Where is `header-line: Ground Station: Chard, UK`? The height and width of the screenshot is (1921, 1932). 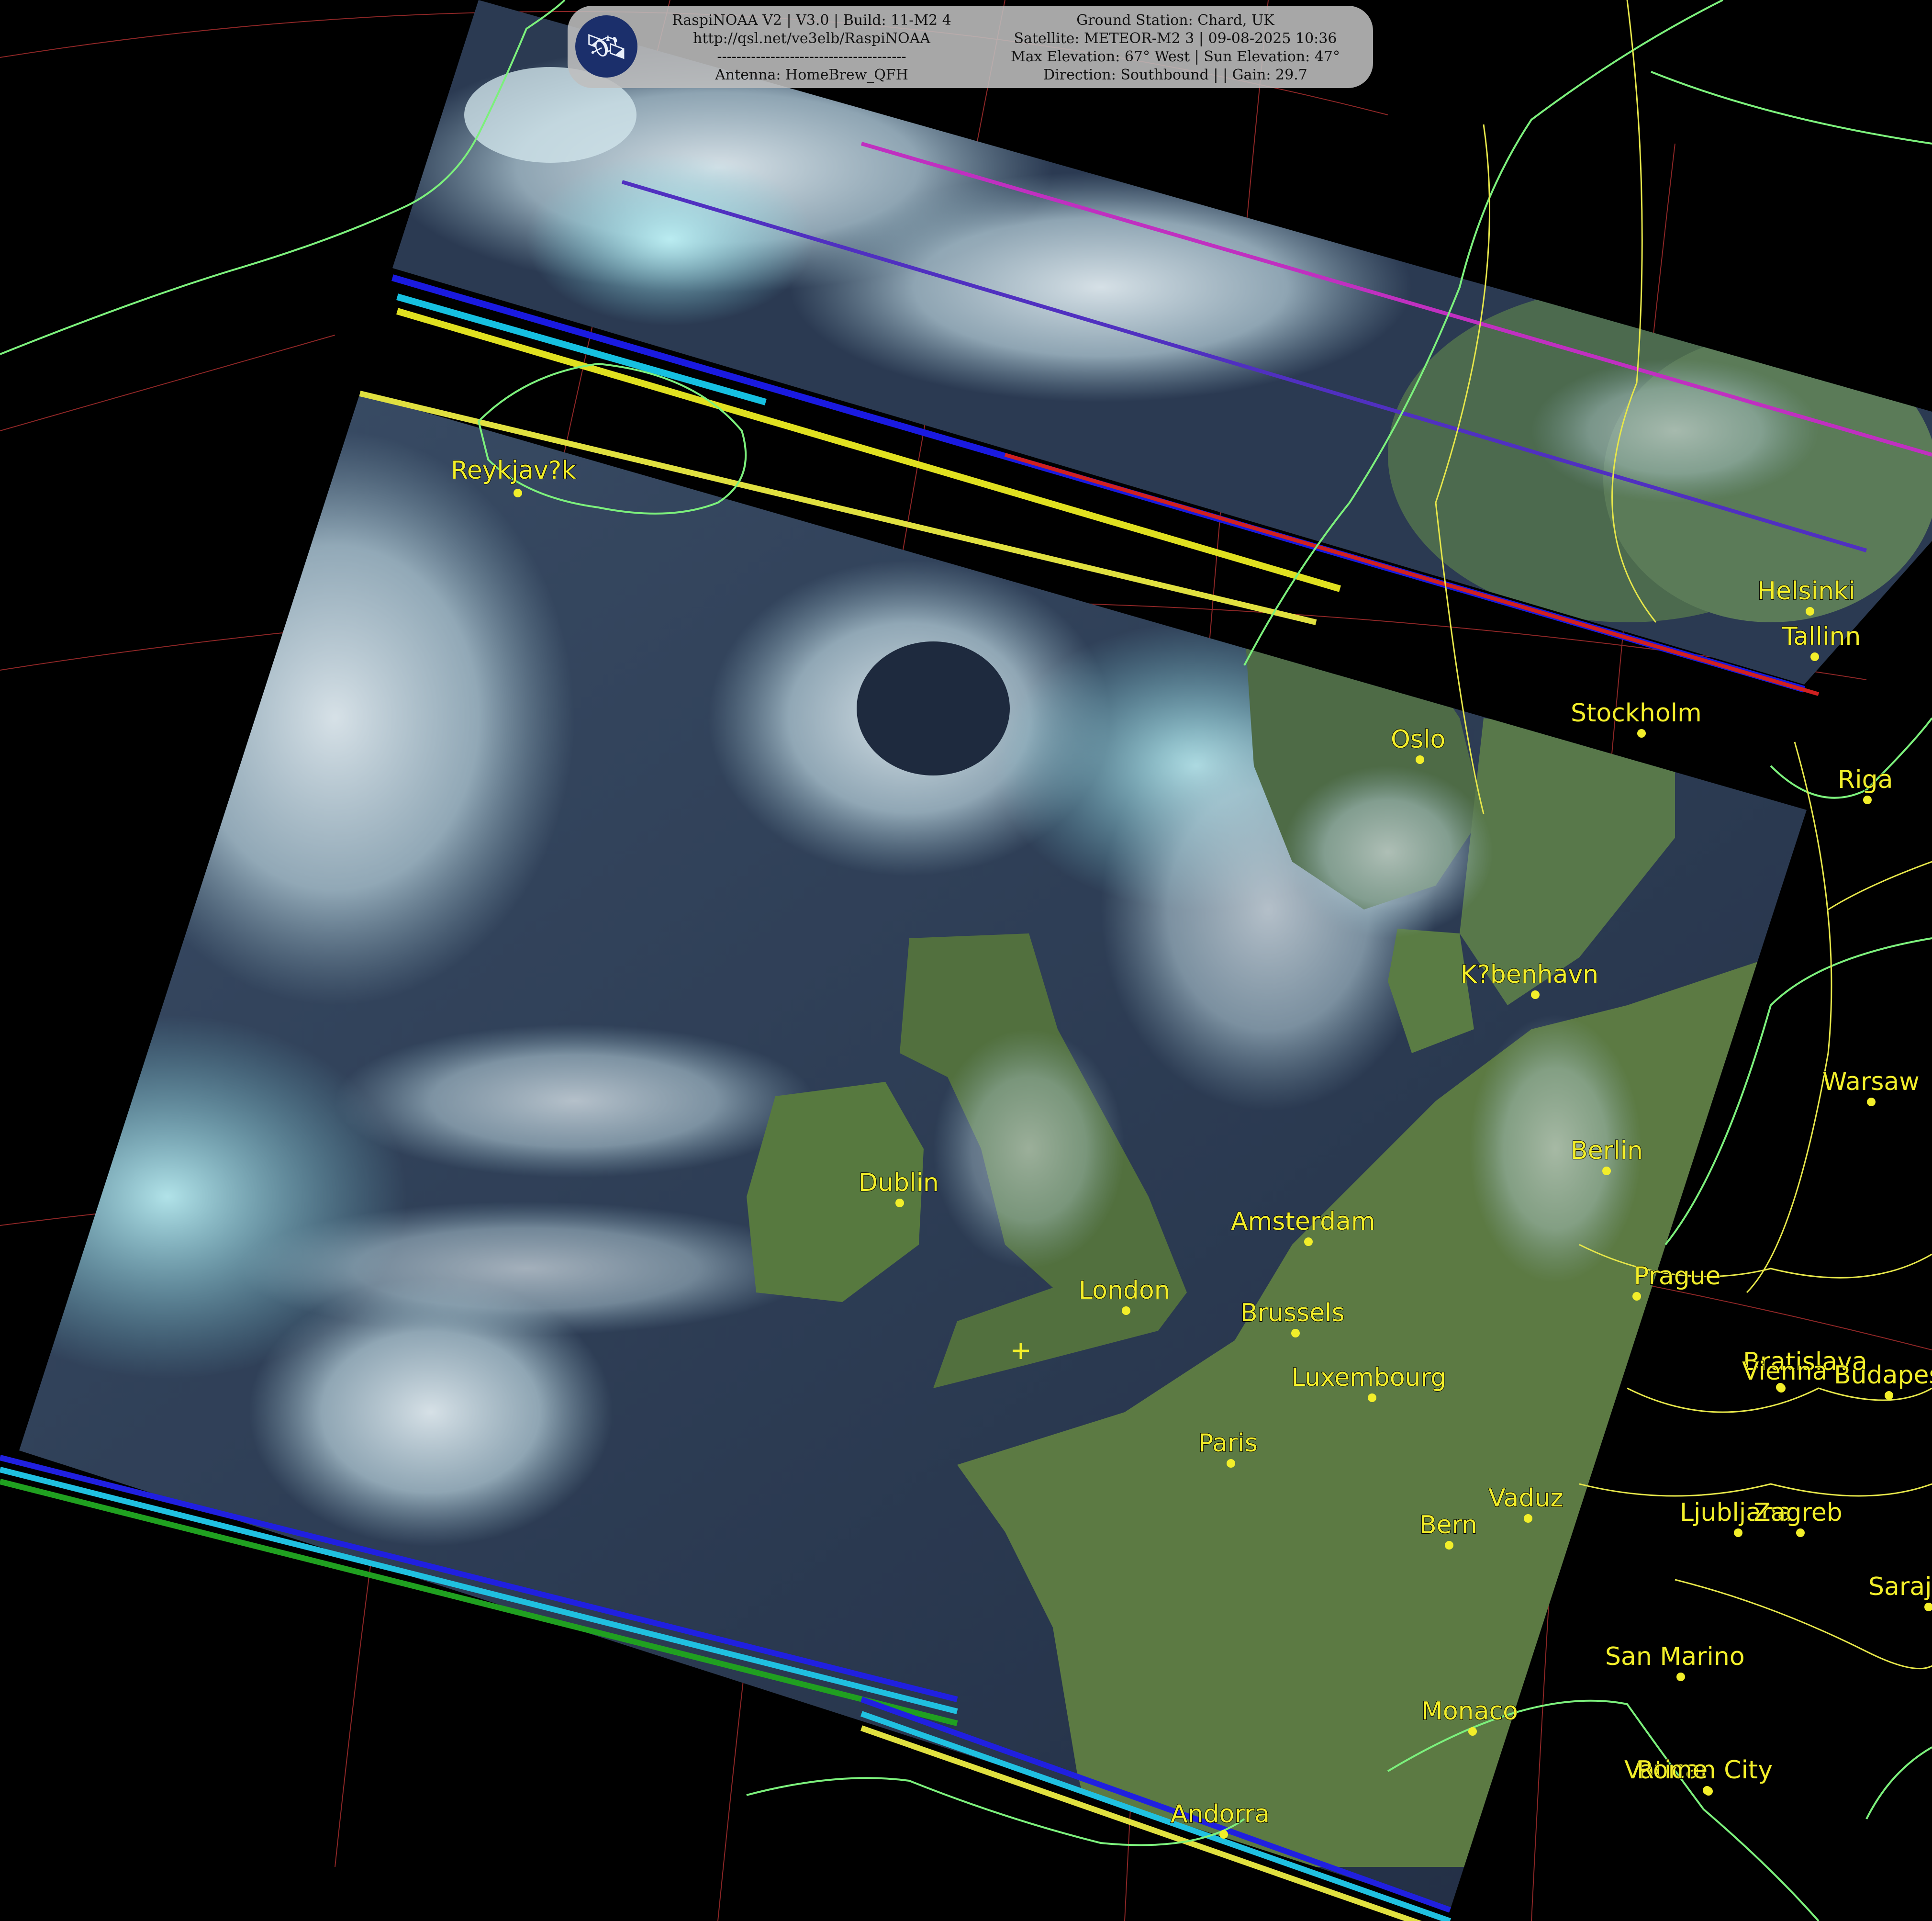 header-line: Ground Station: Chard, UK is located at coordinates (1175, 20).